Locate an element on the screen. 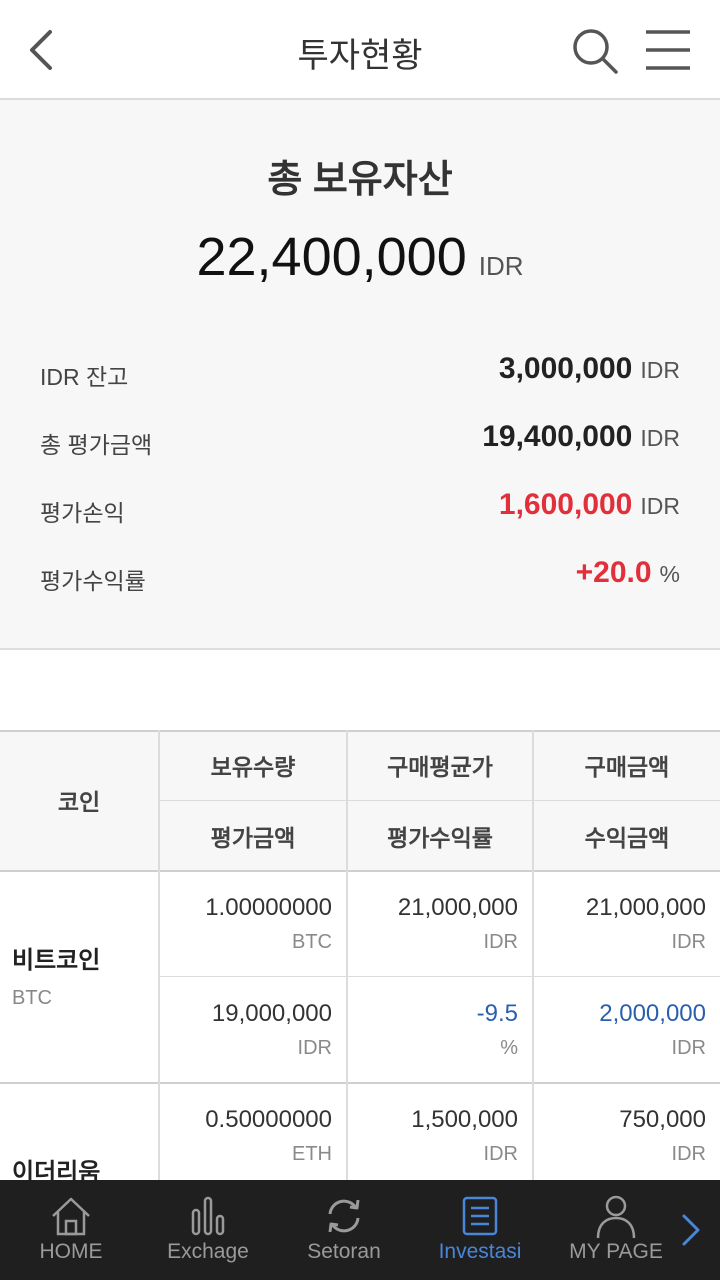 The height and width of the screenshot is (1280, 720). summary-row-valuation-pnl: 평가손익 1,600,000 IDR is located at coordinates (360, 508).